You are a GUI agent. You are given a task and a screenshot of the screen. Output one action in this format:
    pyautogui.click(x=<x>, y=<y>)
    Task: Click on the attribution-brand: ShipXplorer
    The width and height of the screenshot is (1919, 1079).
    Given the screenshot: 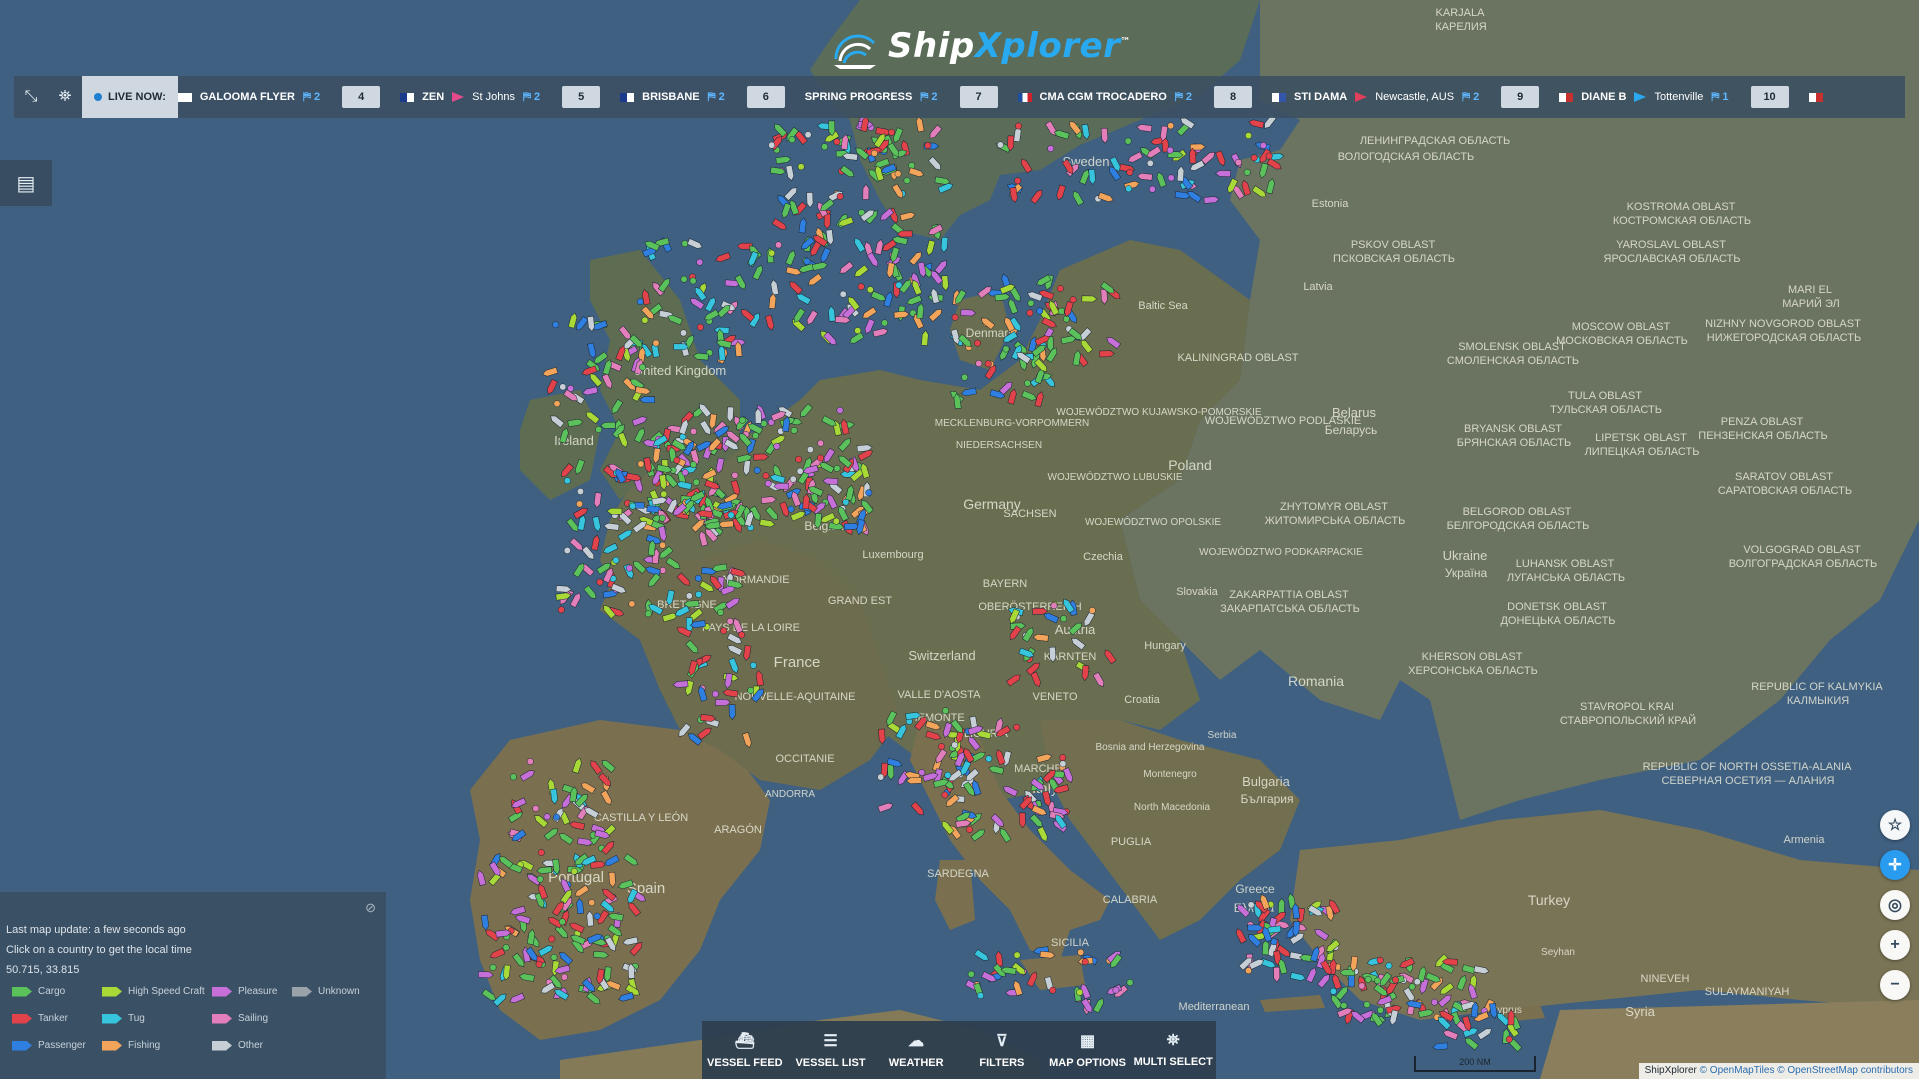 What is the action you would take?
    pyautogui.click(x=1671, y=1070)
    